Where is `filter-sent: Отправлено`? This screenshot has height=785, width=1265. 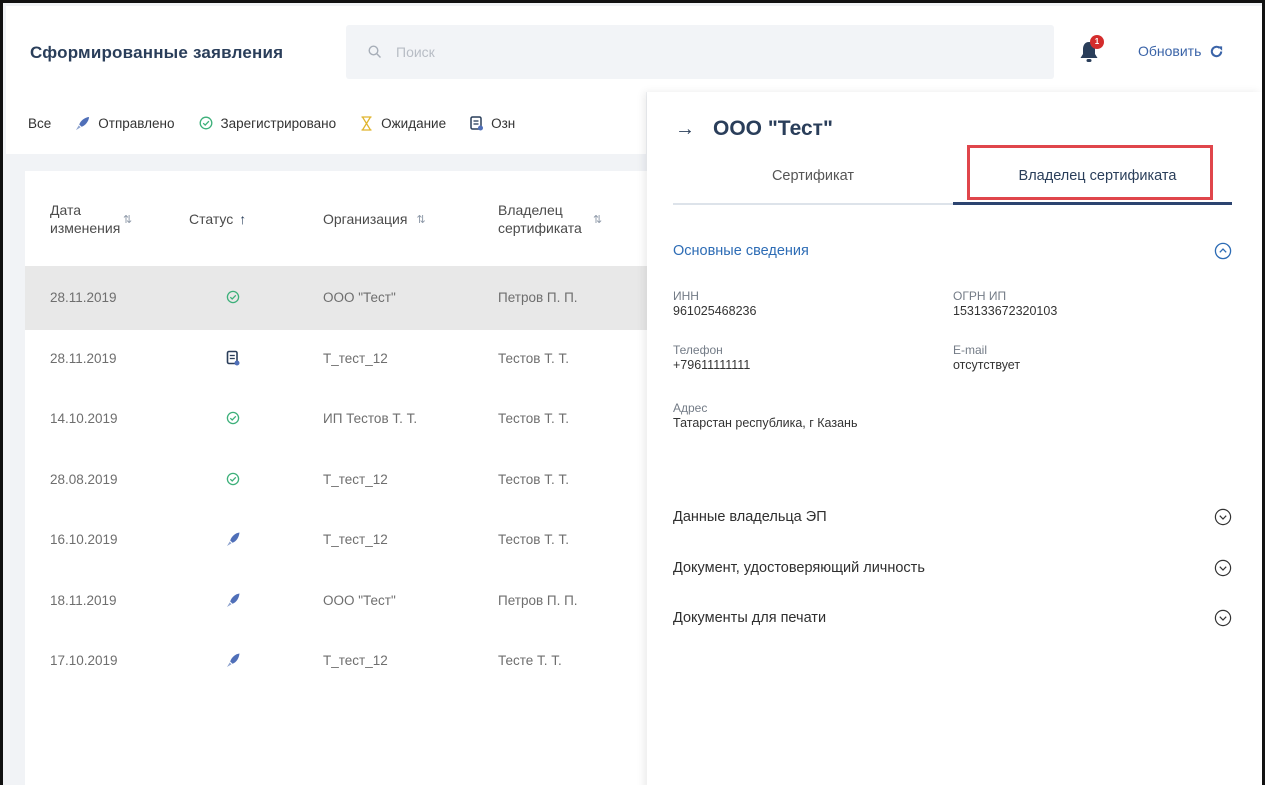
filter-sent: Отправлено is located at coordinates (125, 123).